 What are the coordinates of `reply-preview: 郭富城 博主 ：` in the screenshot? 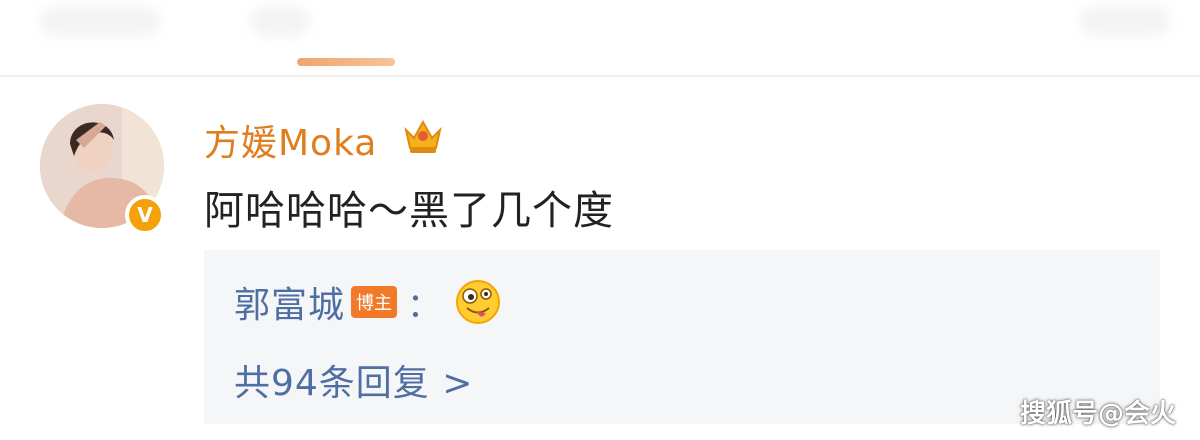 It's located at (367, 302).